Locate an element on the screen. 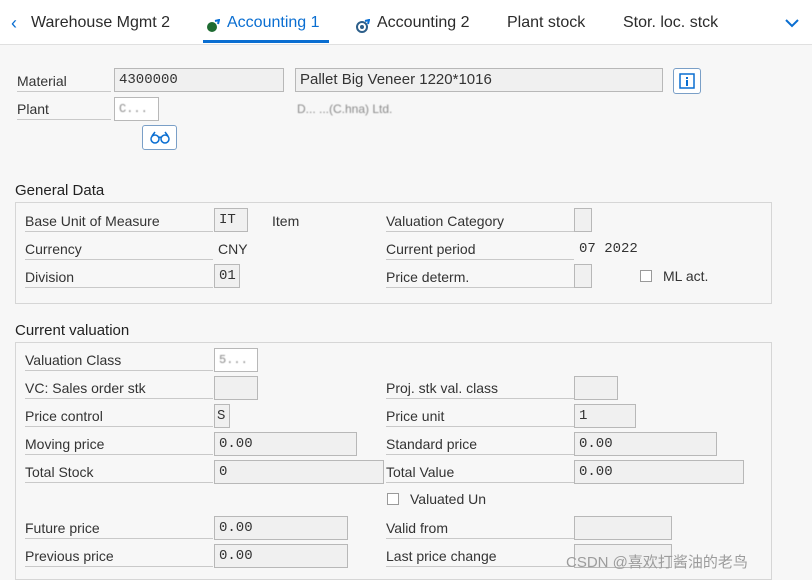 Image resolution: width=812 pixels, height=580 pixels. tab-accounting-1-icon is located at coordinates (213, 25).